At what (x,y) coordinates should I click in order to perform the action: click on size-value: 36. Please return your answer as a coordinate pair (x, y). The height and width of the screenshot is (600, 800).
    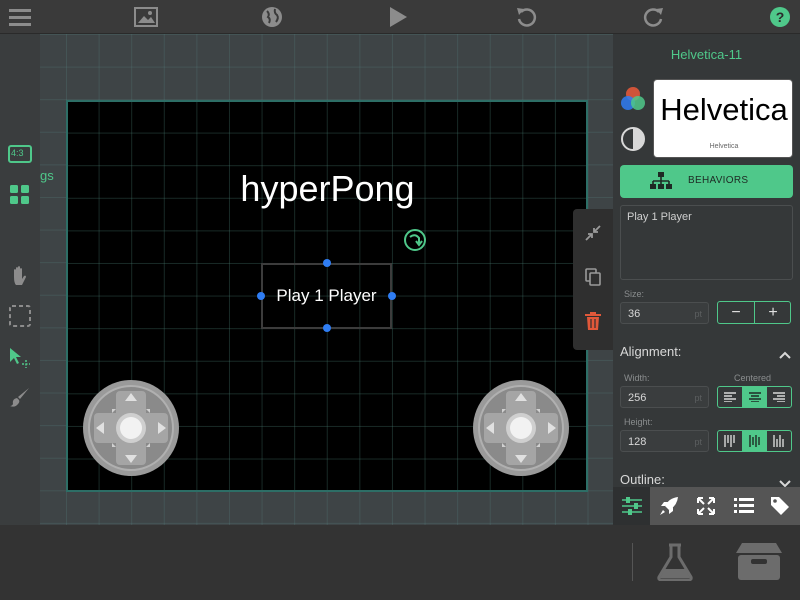
    Looking at the image, I should click on (634, 314).